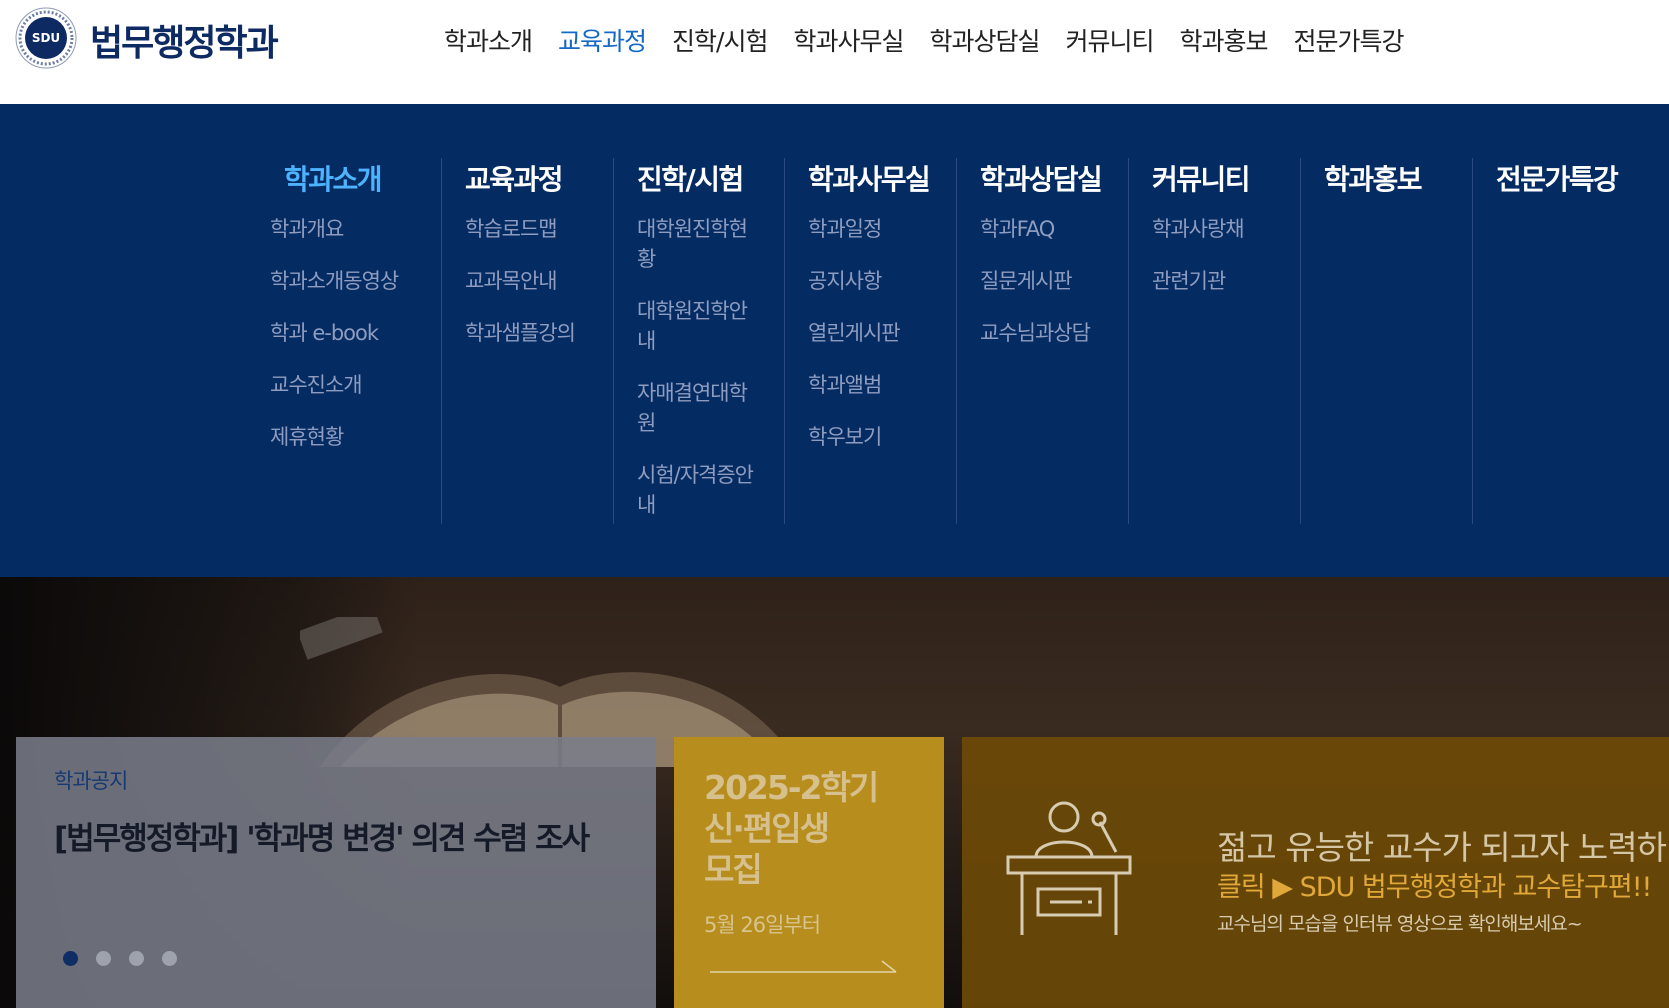 The height and width of the screenshot is (1008, 1669). Describe the element at coordinates (334, 437) in the screenshot. I see `menu-link: 제휴현황` at that location.